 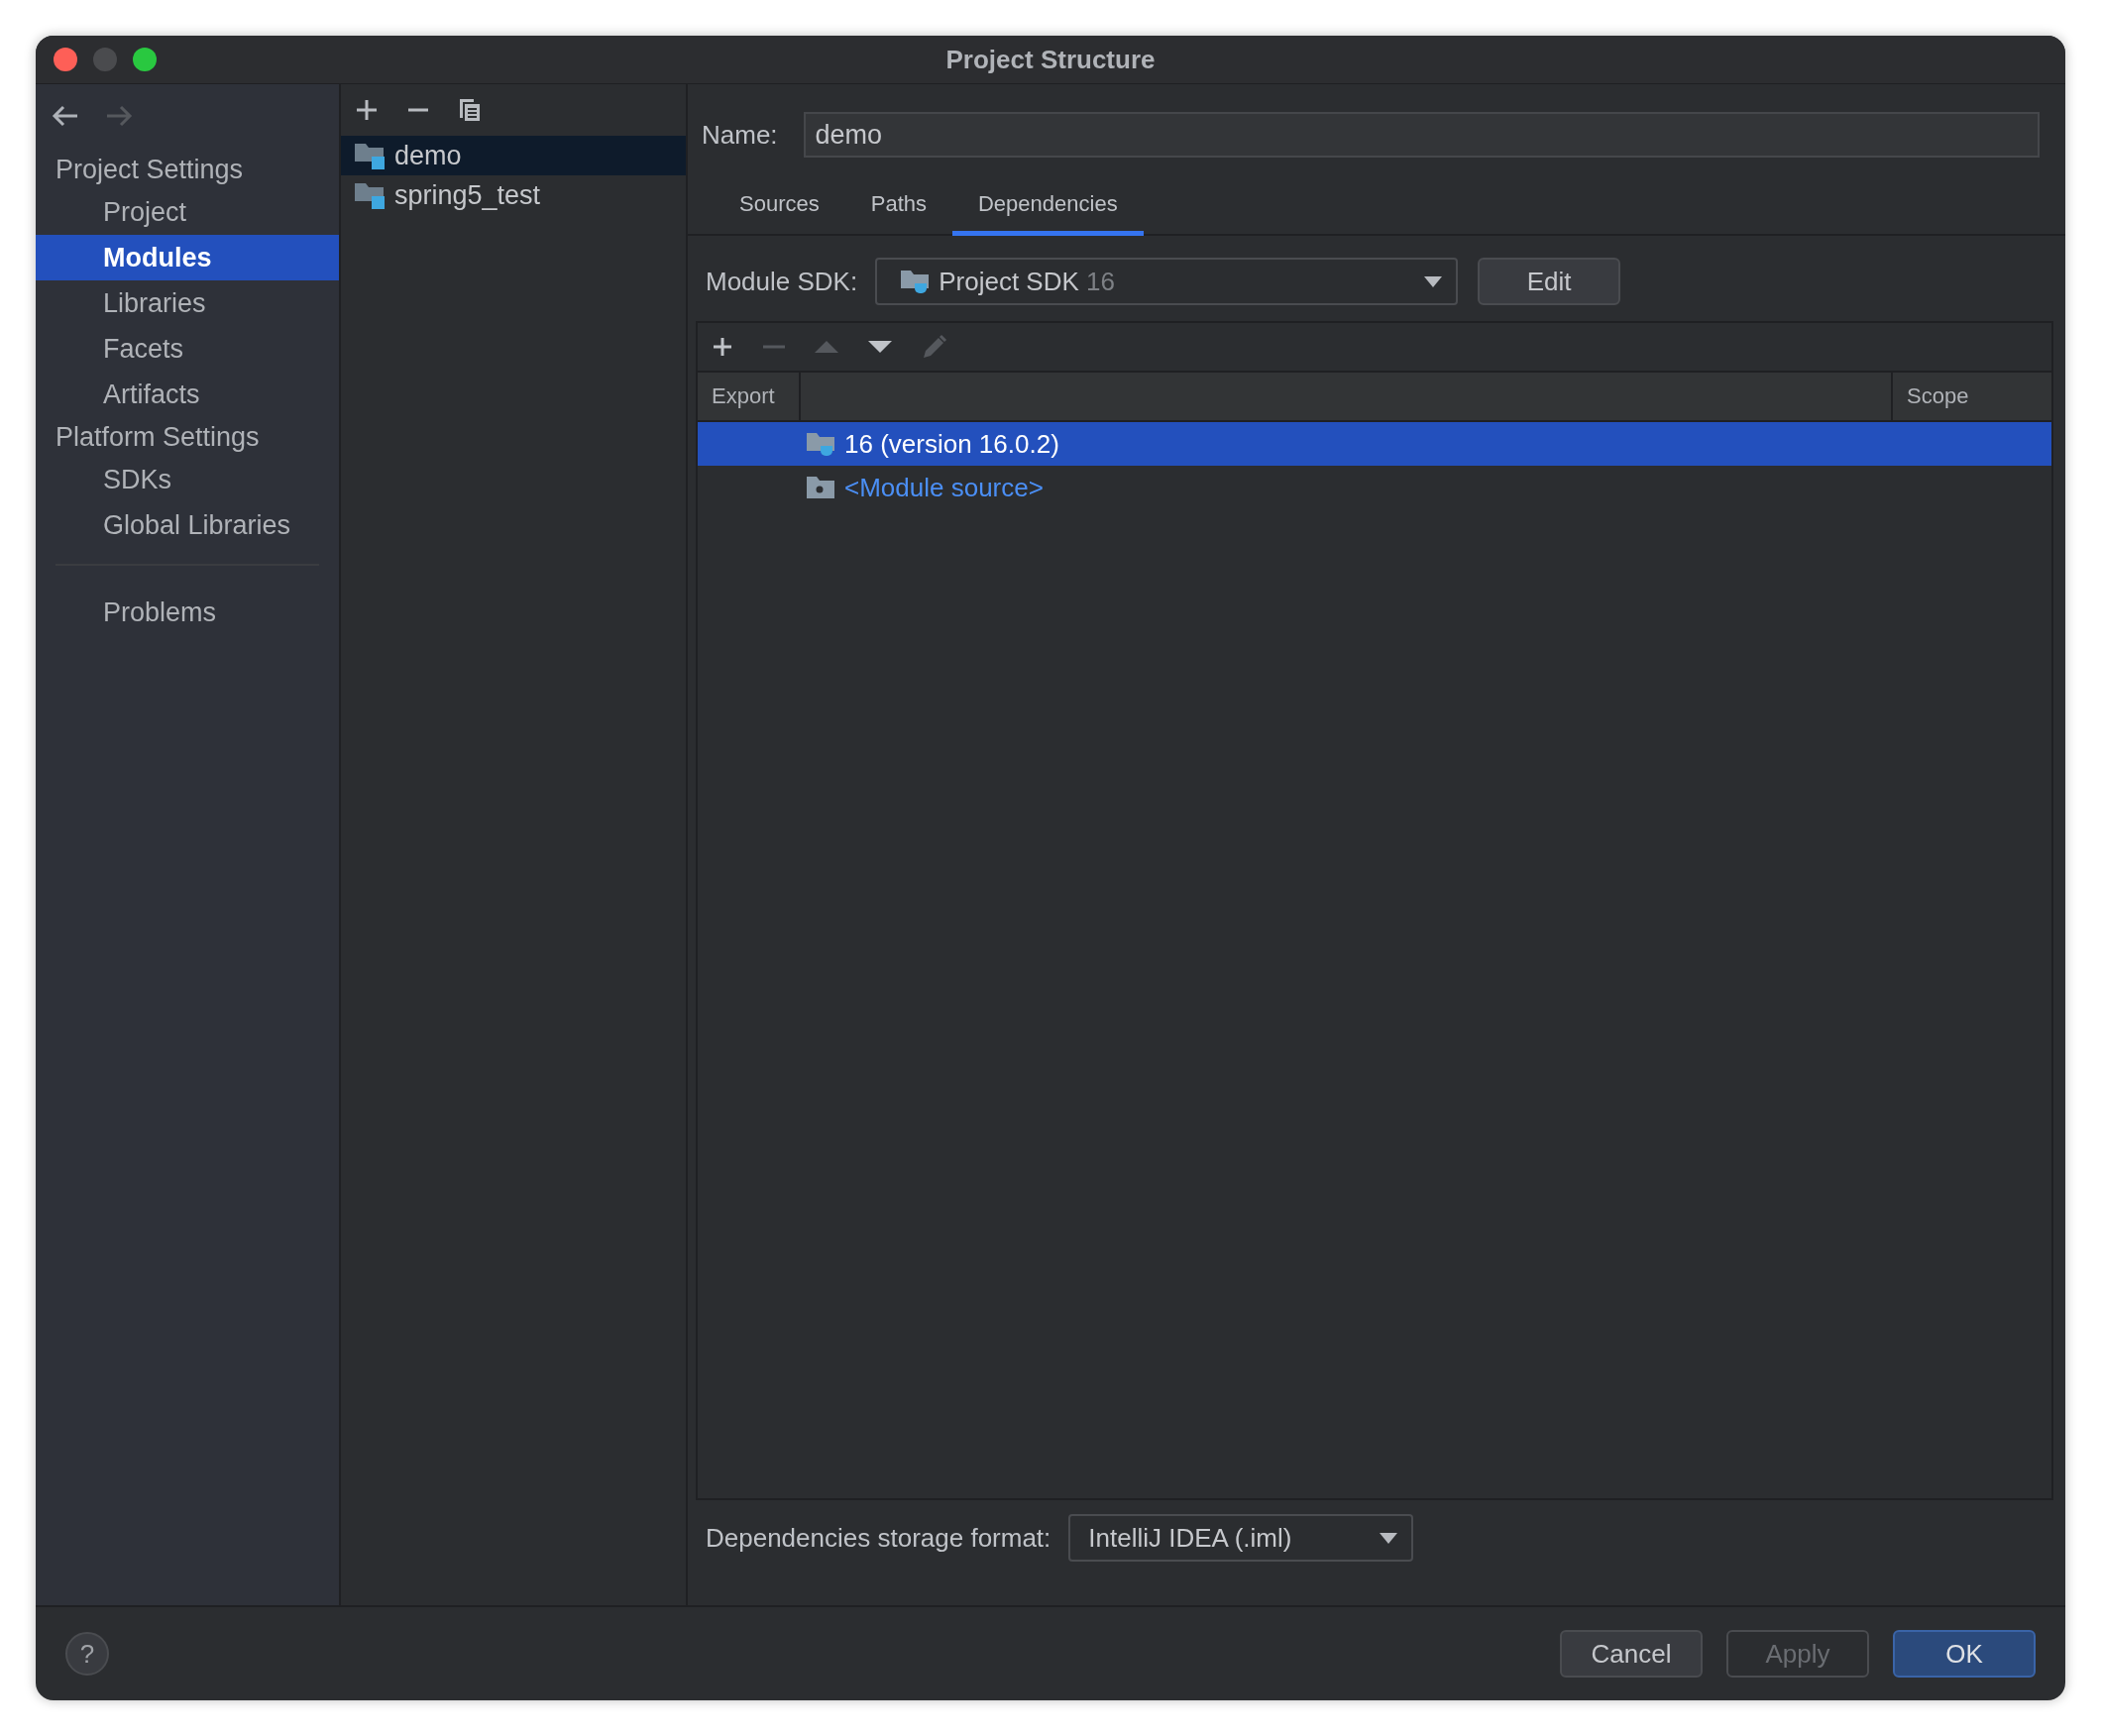 What do you see at coordinates (187, 525) in the screenshot?
I see `sidebar-item: Global Libraries` at bounding box center [187, 525].